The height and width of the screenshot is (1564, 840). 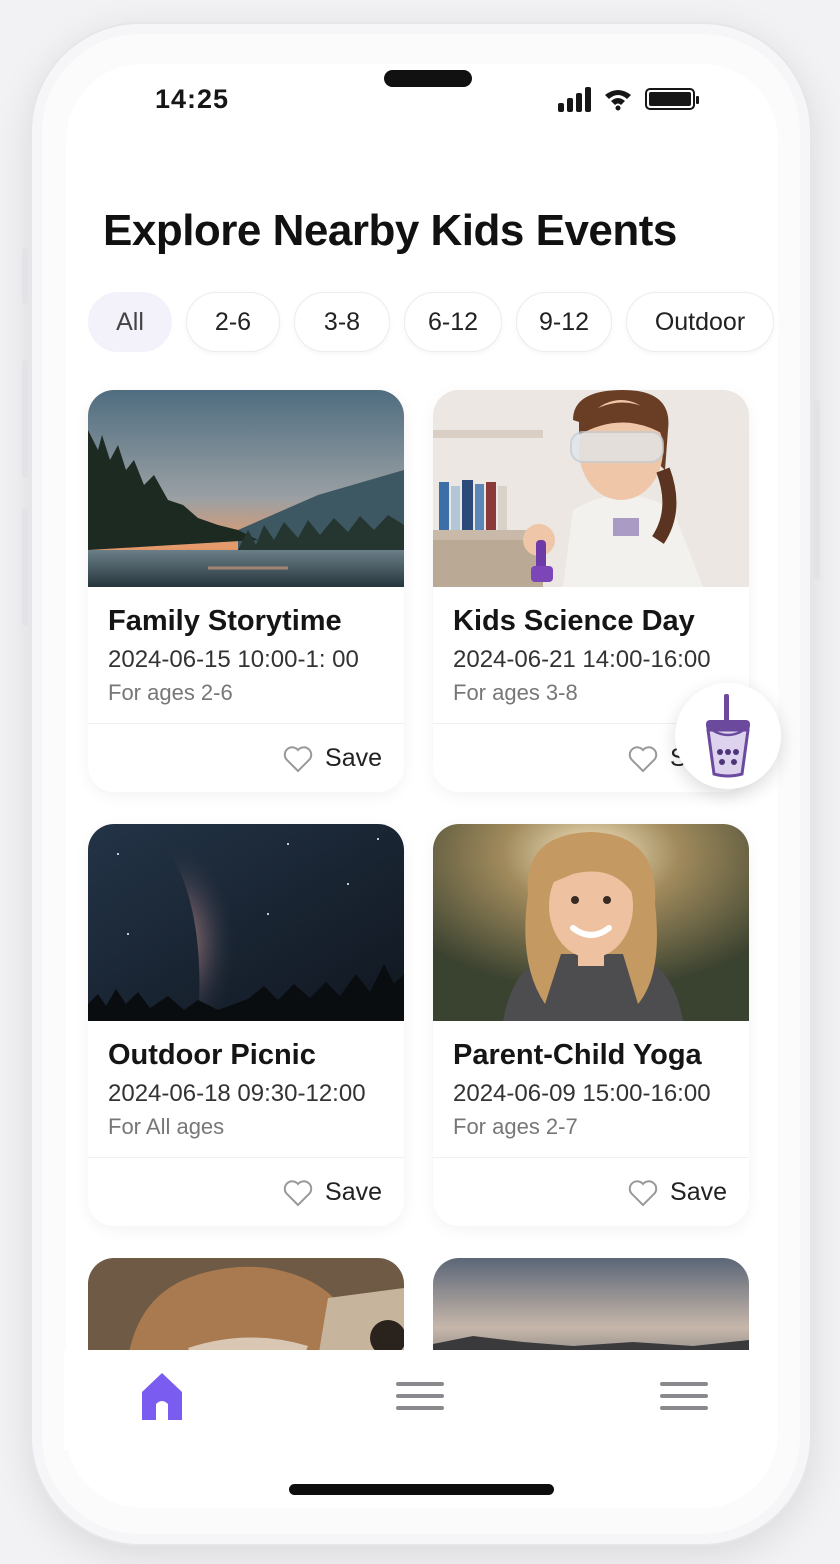 I want to click on status-time: 14:25, so click(x=192, y=99).